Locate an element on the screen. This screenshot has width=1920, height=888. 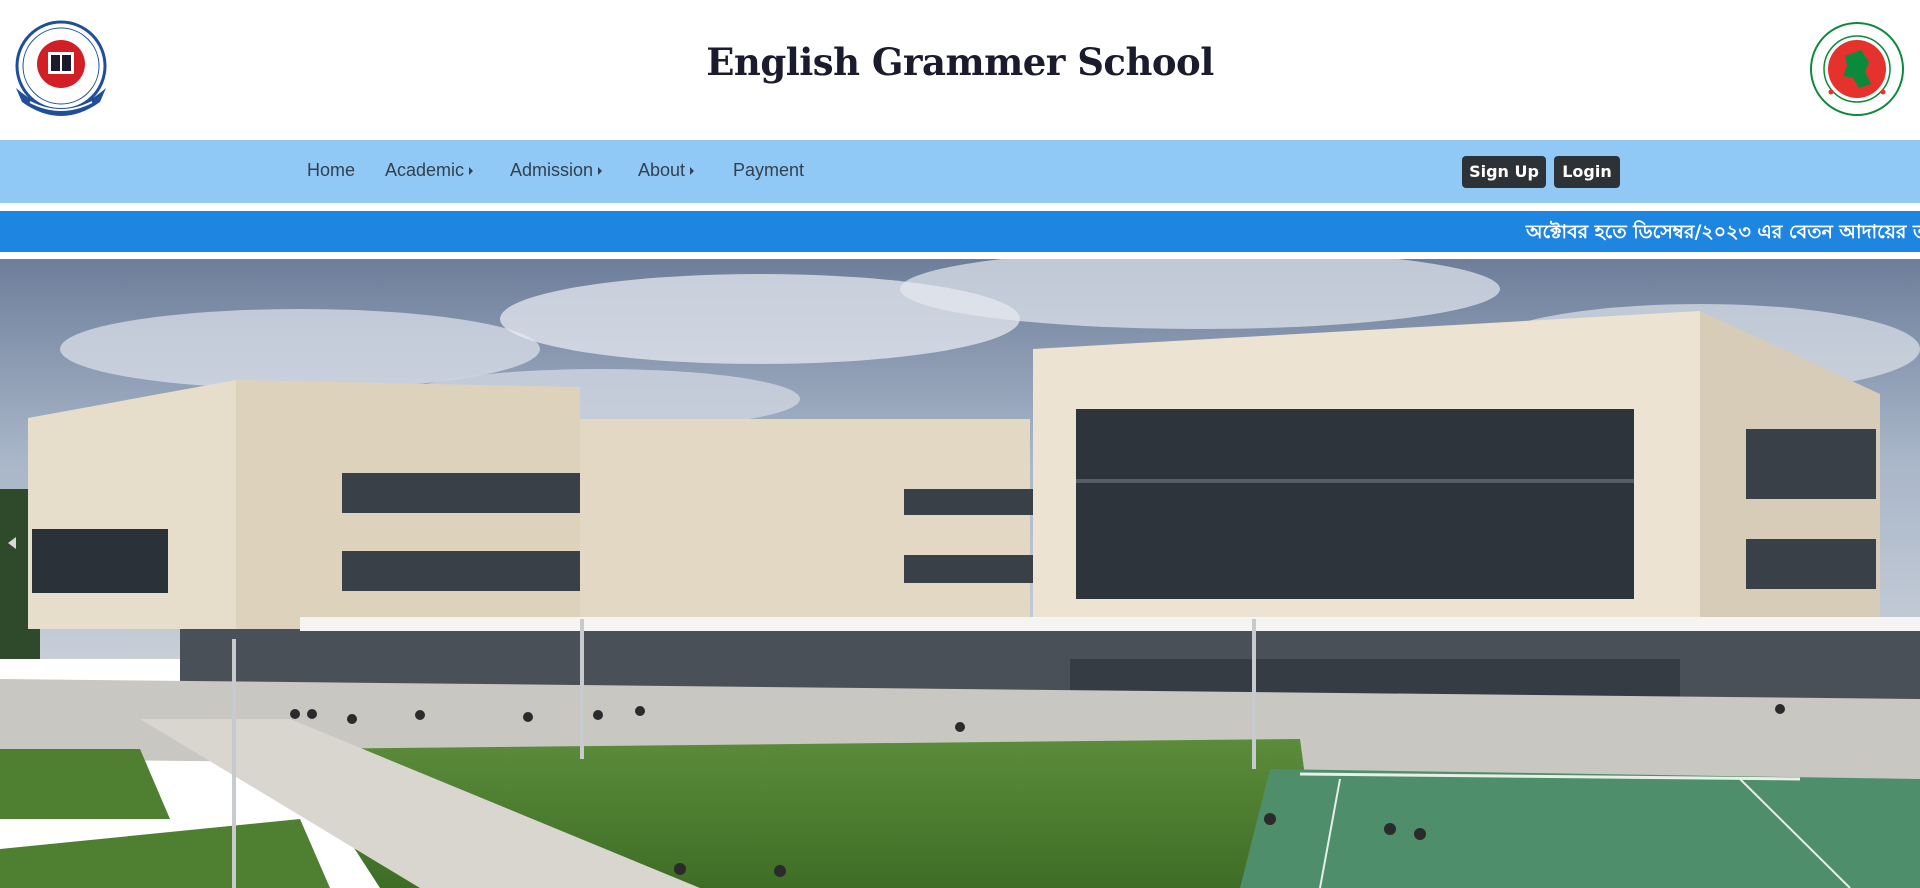
site-title: English Grammer School is located at coordinates (960, 62).